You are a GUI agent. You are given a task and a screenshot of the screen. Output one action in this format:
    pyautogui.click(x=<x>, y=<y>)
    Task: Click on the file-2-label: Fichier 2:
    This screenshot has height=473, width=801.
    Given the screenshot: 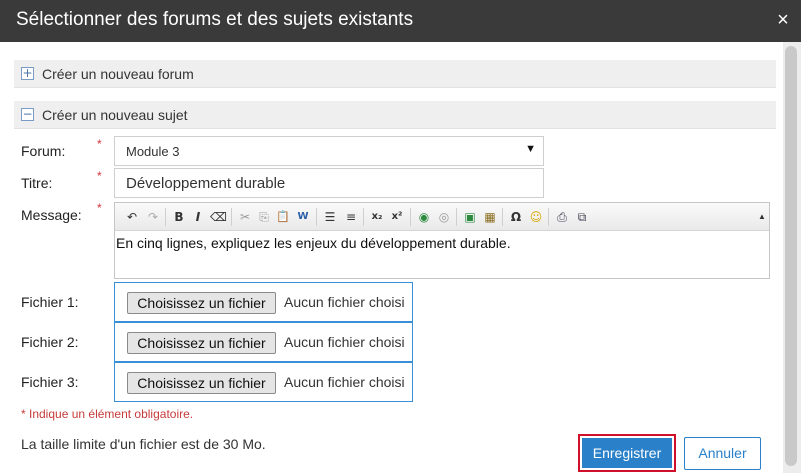 What is the action you would take?
    pyautogui.click(x=50, y=342)
    